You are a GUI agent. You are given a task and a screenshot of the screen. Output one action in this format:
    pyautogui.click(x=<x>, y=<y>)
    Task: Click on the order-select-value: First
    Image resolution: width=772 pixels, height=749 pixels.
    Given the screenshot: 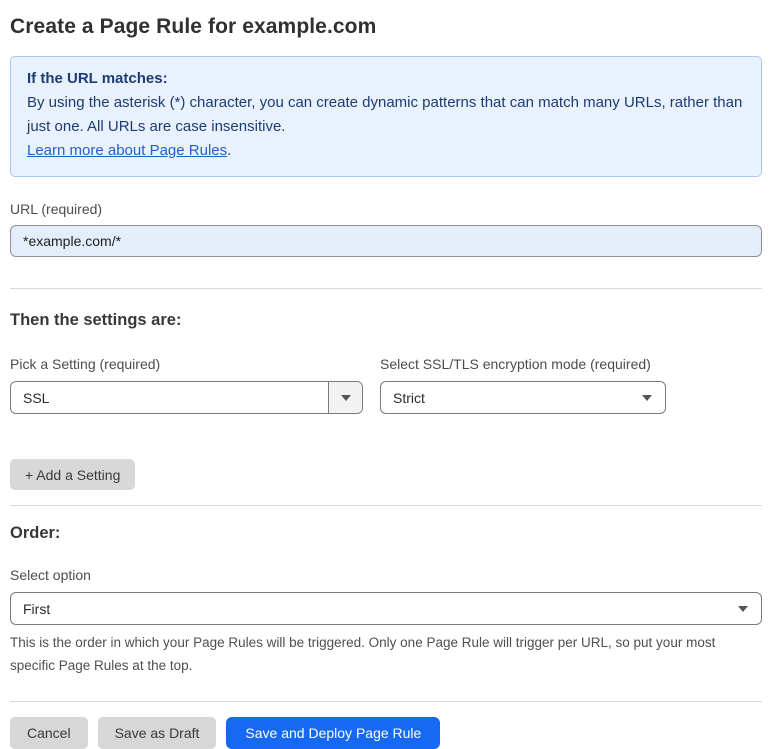 What is the action you would take?
    pyautogui.click(x=37, y=608)
    